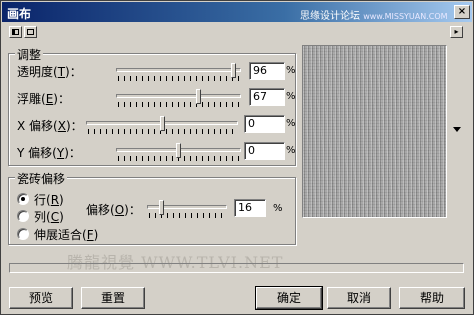  What do you see at coordinates (264, 124) in the screenshot?
I see `x-offset-input: 0` at bounding box center [264, 124].